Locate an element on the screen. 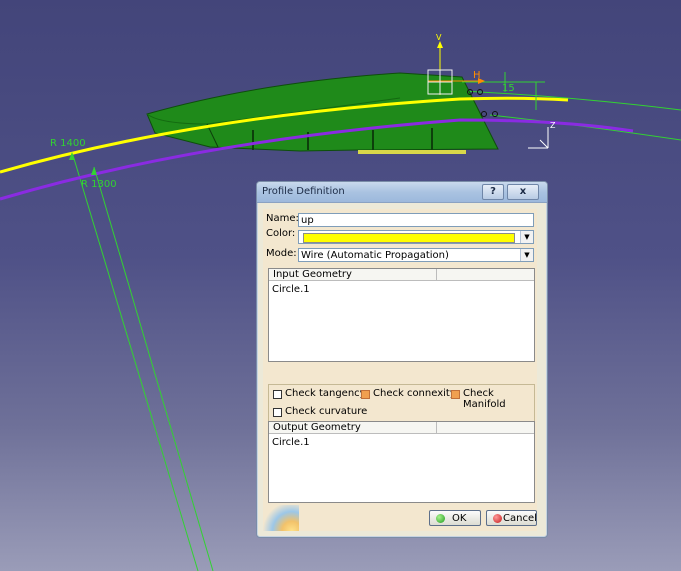  check-manifold-label: Check Manifold is located at coordinates (498, 399).